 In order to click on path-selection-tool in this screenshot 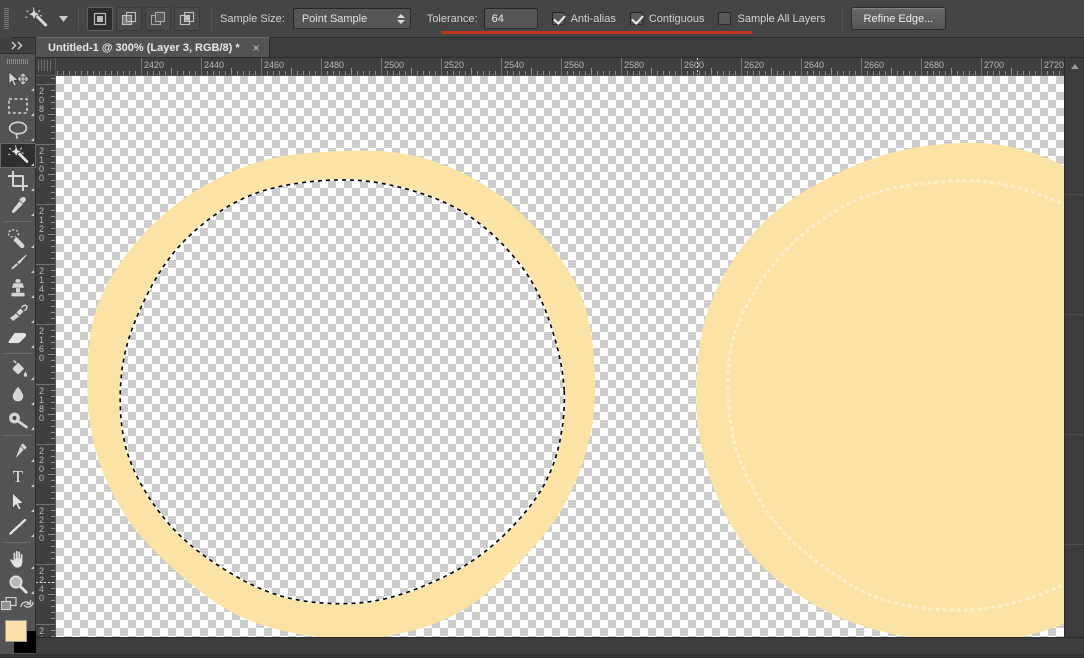, I will do `click(18, 501)`.